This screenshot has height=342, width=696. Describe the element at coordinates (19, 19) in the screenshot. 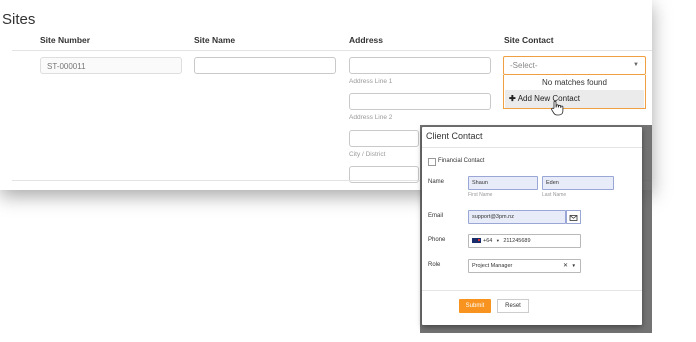

I see `sites-title: Sites` at that location.